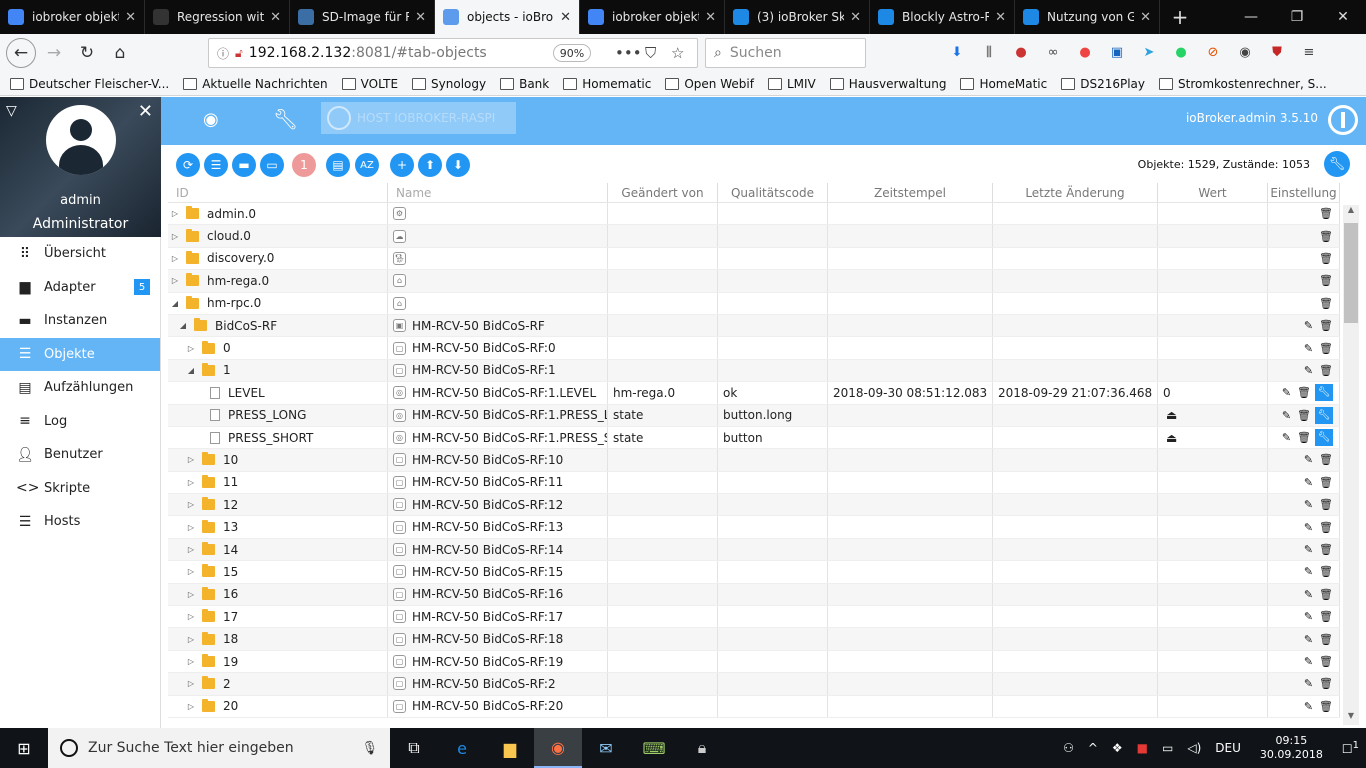 The height and width of the screenshot is (768, 1366). Describe the element at coordinates (1251, 17) in the screenshot. I see `minimize-button: —` at that location.